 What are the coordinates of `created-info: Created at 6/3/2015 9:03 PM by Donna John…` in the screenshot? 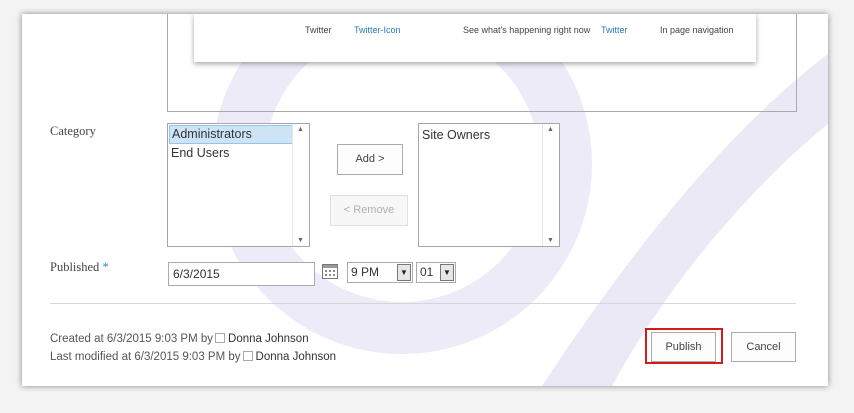 It's located at (179, 339).